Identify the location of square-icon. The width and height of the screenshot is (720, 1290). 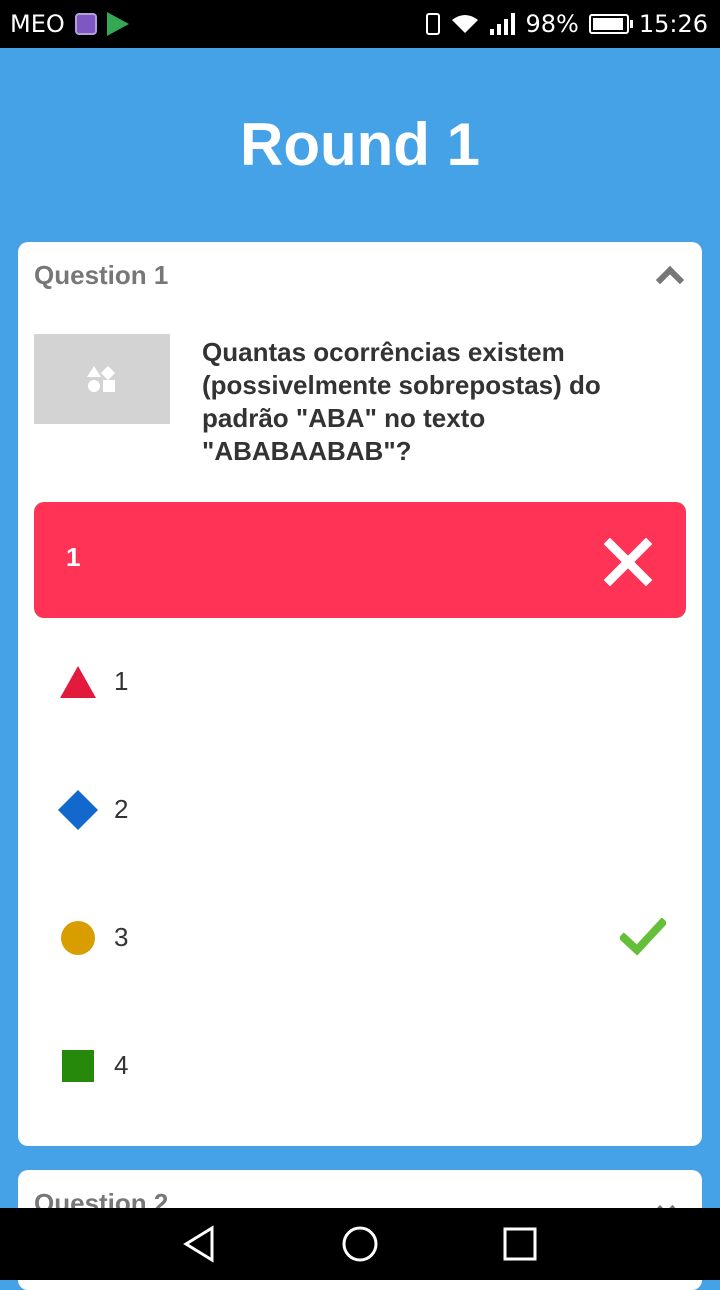
(78, 1066).